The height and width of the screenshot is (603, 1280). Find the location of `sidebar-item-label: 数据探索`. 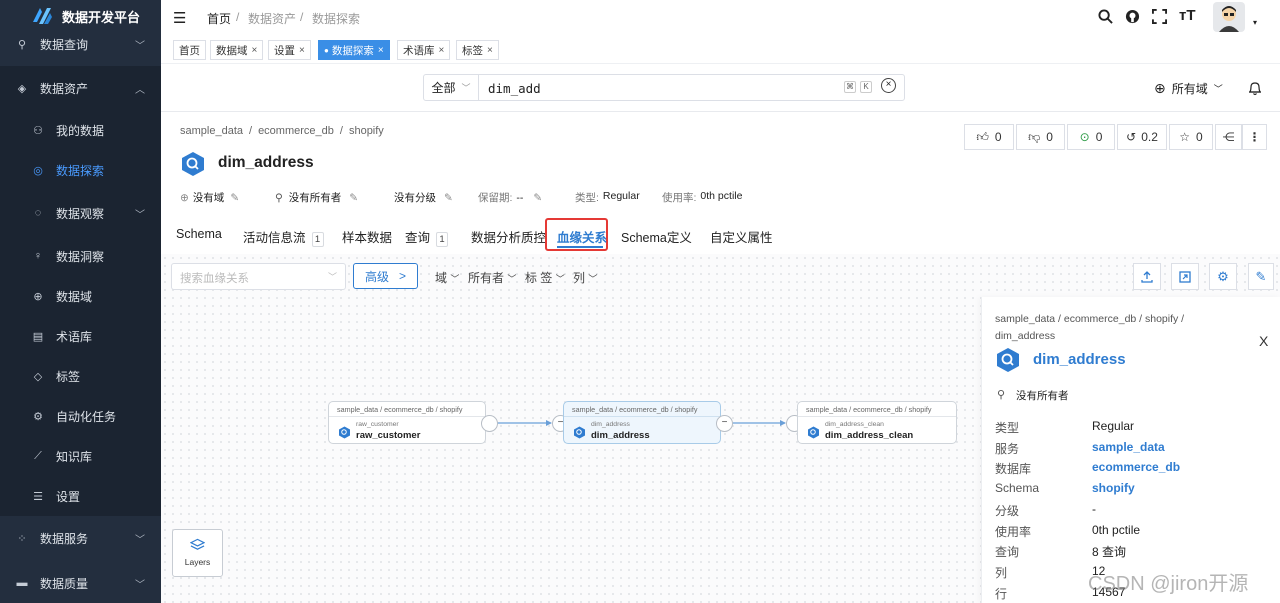

sidebar-item-label: 数据探索 is located at coordinates (80, 170).